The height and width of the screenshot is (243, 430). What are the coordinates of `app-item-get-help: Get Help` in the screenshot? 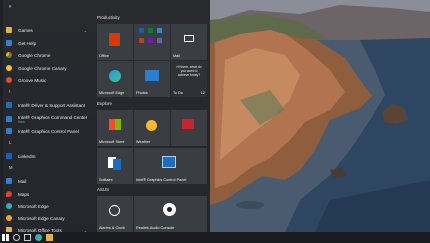 It's located at (48, 43).